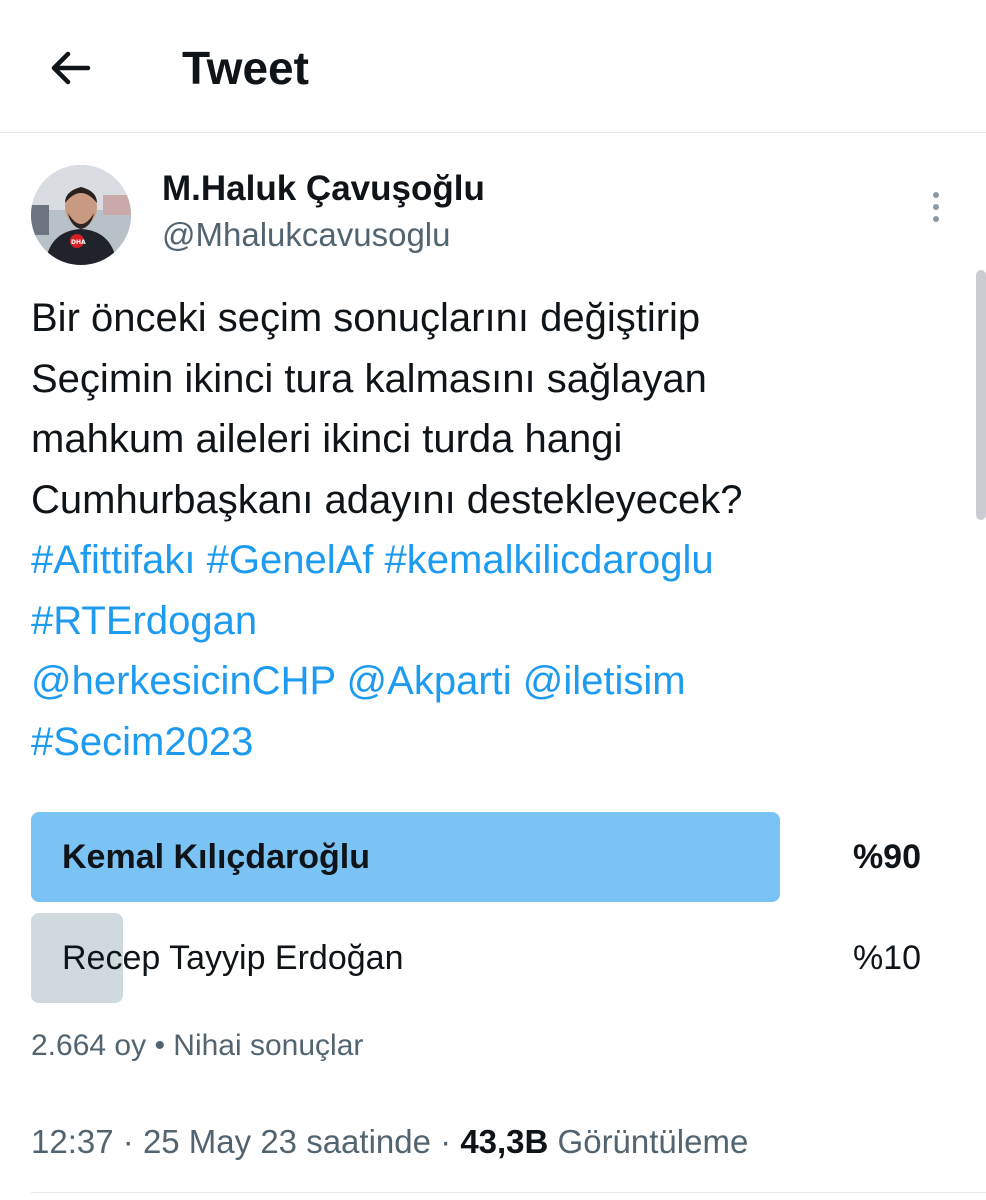 This screenshot has width=986, height=1200. I want to click on poll-option-percent: %10, so click(886, 958).